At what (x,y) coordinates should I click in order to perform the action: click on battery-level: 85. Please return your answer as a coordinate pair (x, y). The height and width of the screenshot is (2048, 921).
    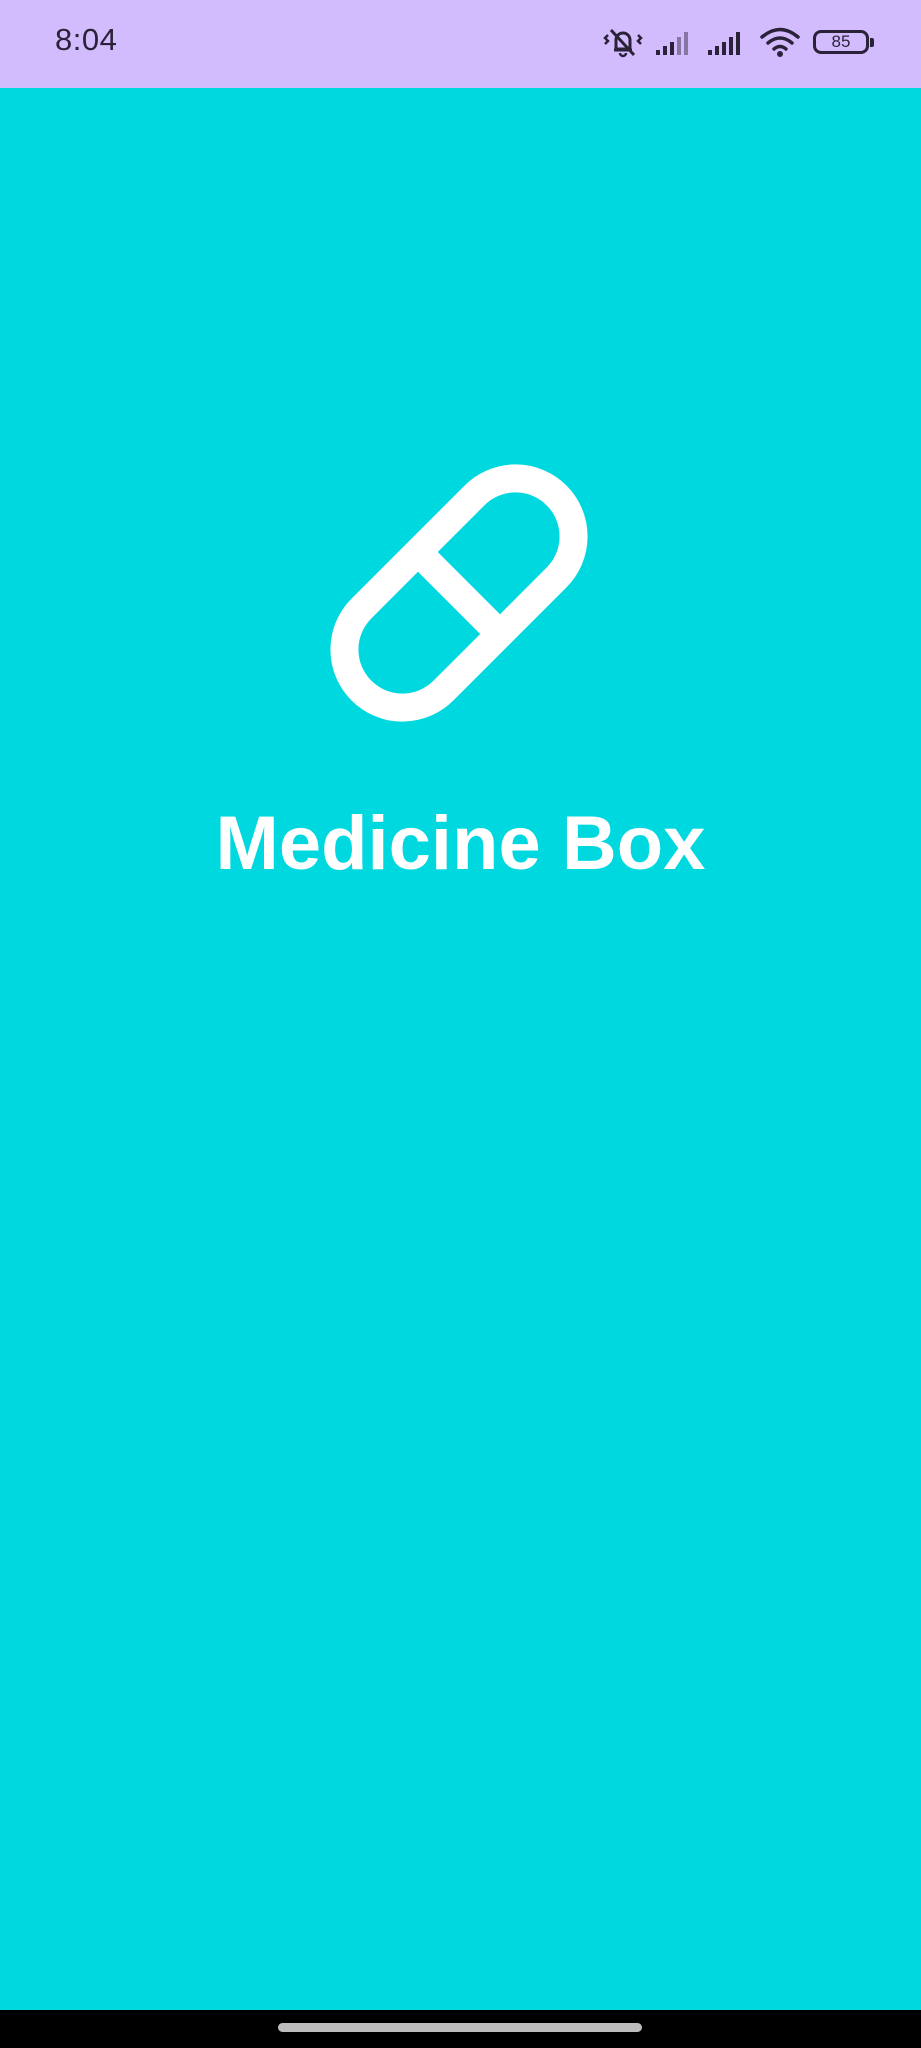
    Looking at the image, I should click on (841, 41).